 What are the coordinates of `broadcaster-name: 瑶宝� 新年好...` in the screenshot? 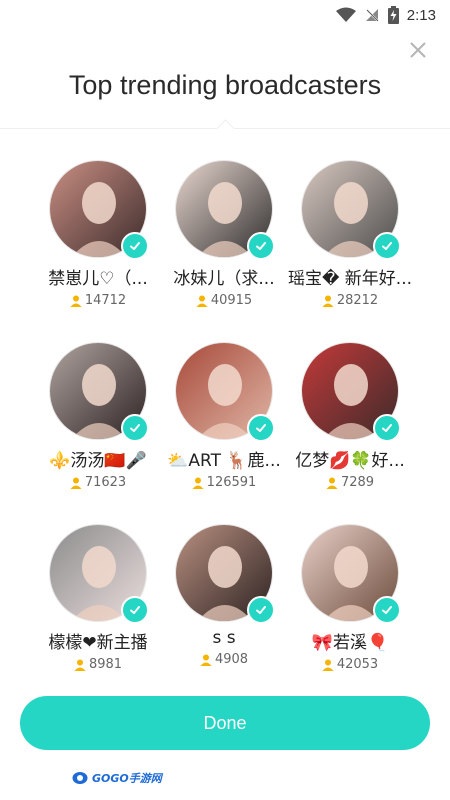 It's located at (350, 279).